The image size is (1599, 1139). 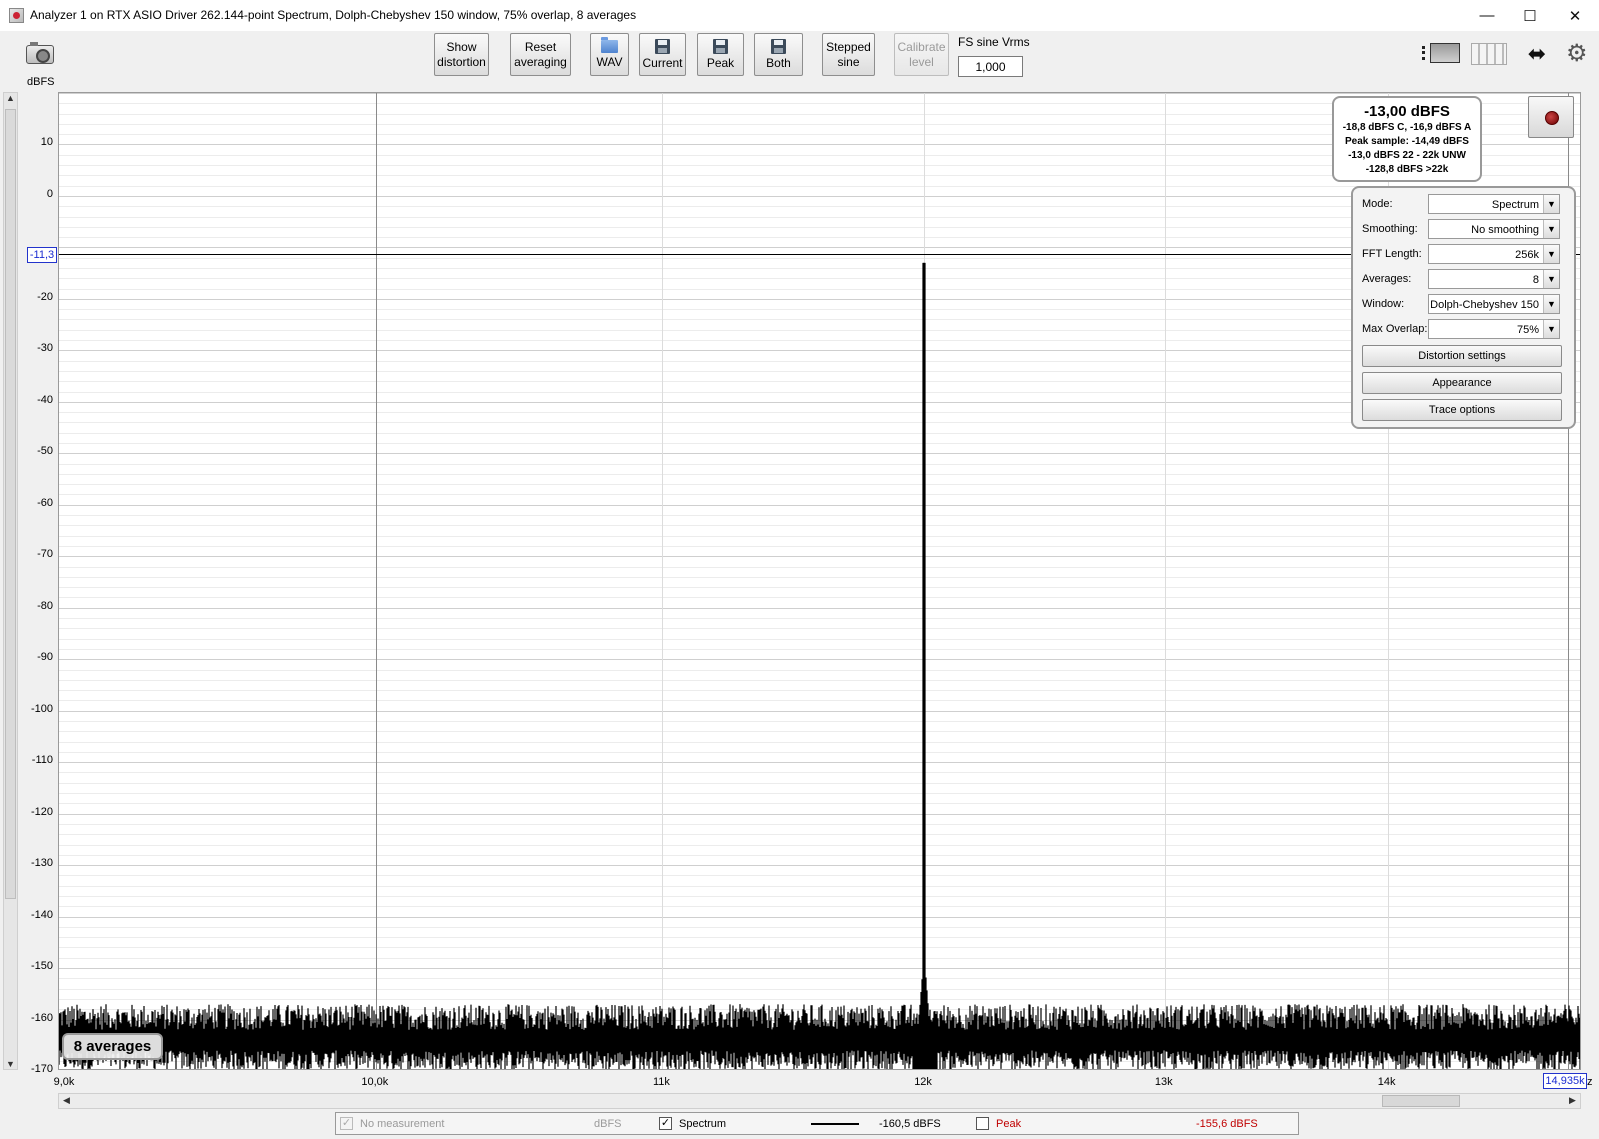 I want to click on fs-sine-vrms-input, so click(x=990, y=66).